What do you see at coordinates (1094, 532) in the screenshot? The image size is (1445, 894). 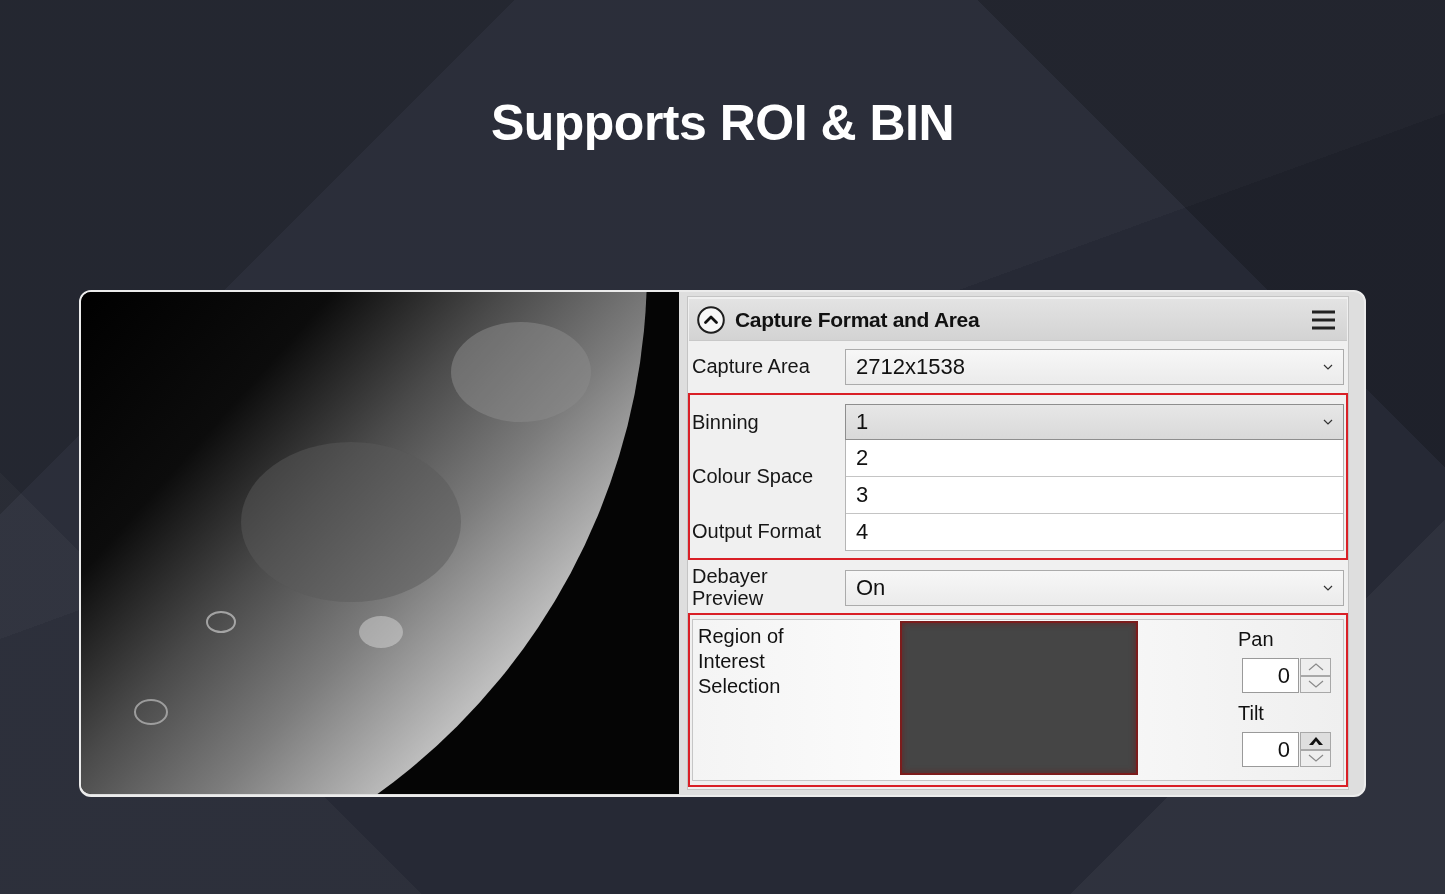 I see `dropdown-option: 4` at bounding box center [1094, 532].